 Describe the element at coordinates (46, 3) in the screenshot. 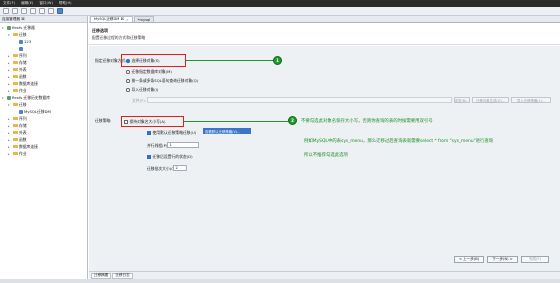

I see `menu-window: 窗口(W)` at that location.